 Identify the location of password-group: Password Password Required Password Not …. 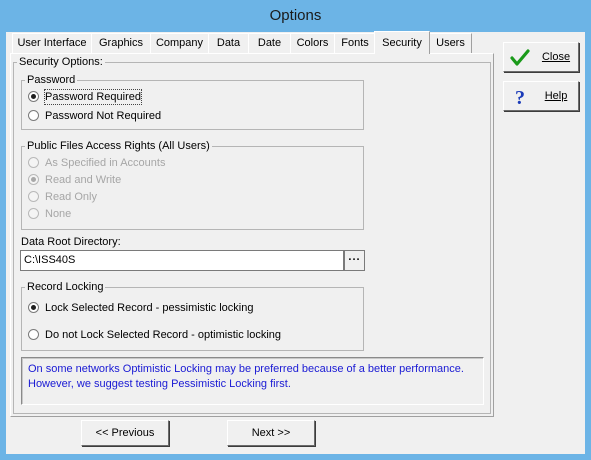
(192, 102).